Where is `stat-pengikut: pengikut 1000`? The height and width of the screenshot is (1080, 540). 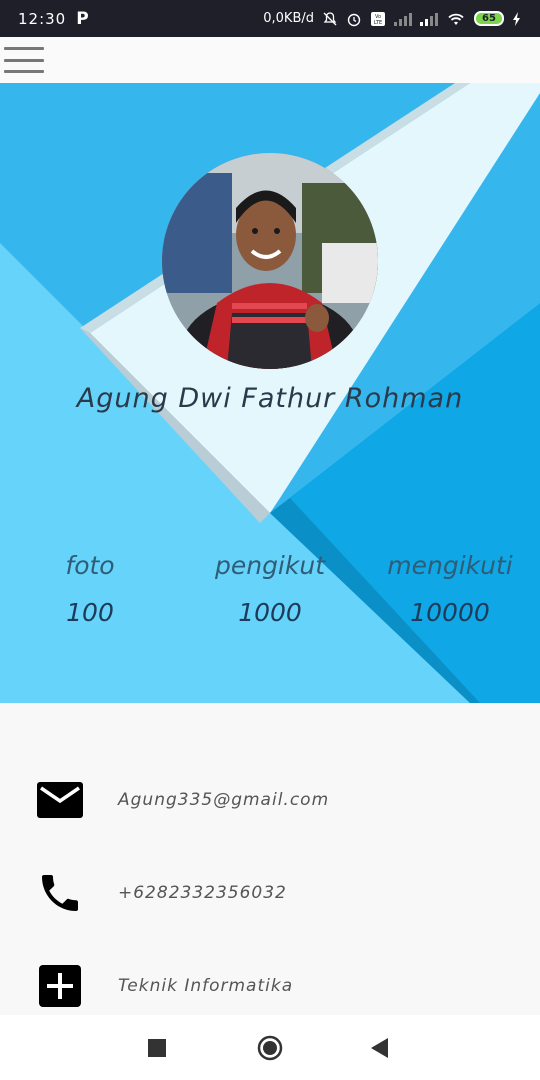 stat-pengikut: pengikut 1000 is located at coordinates (270, 589).